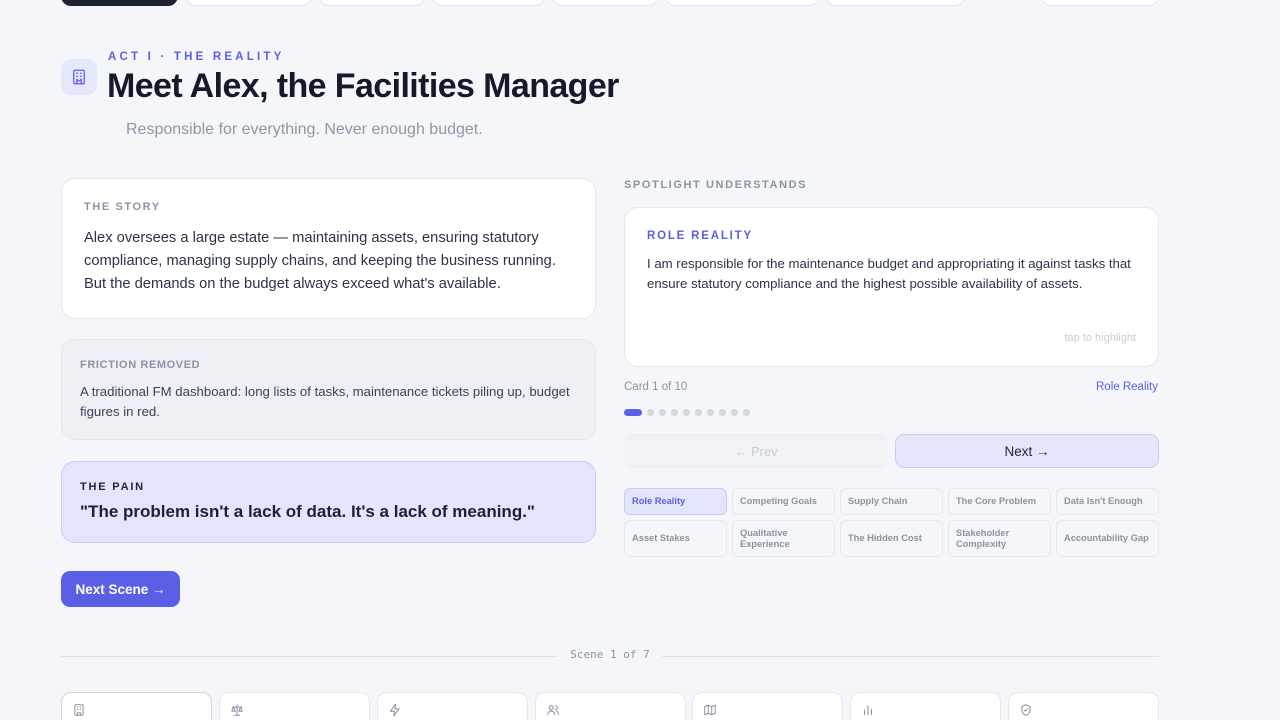 Image resolution: width=1280 pixels, height=720 pixels. I want to click on chip-role-reality: Role Reality, so click(675, 501).